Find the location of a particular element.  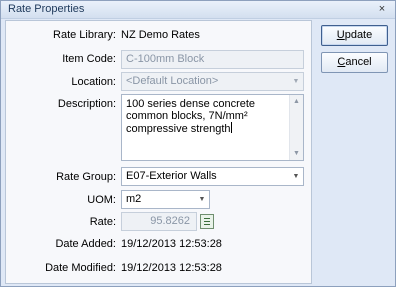

date-modified-label: Date Modified: is located at coordinates (80, 268).